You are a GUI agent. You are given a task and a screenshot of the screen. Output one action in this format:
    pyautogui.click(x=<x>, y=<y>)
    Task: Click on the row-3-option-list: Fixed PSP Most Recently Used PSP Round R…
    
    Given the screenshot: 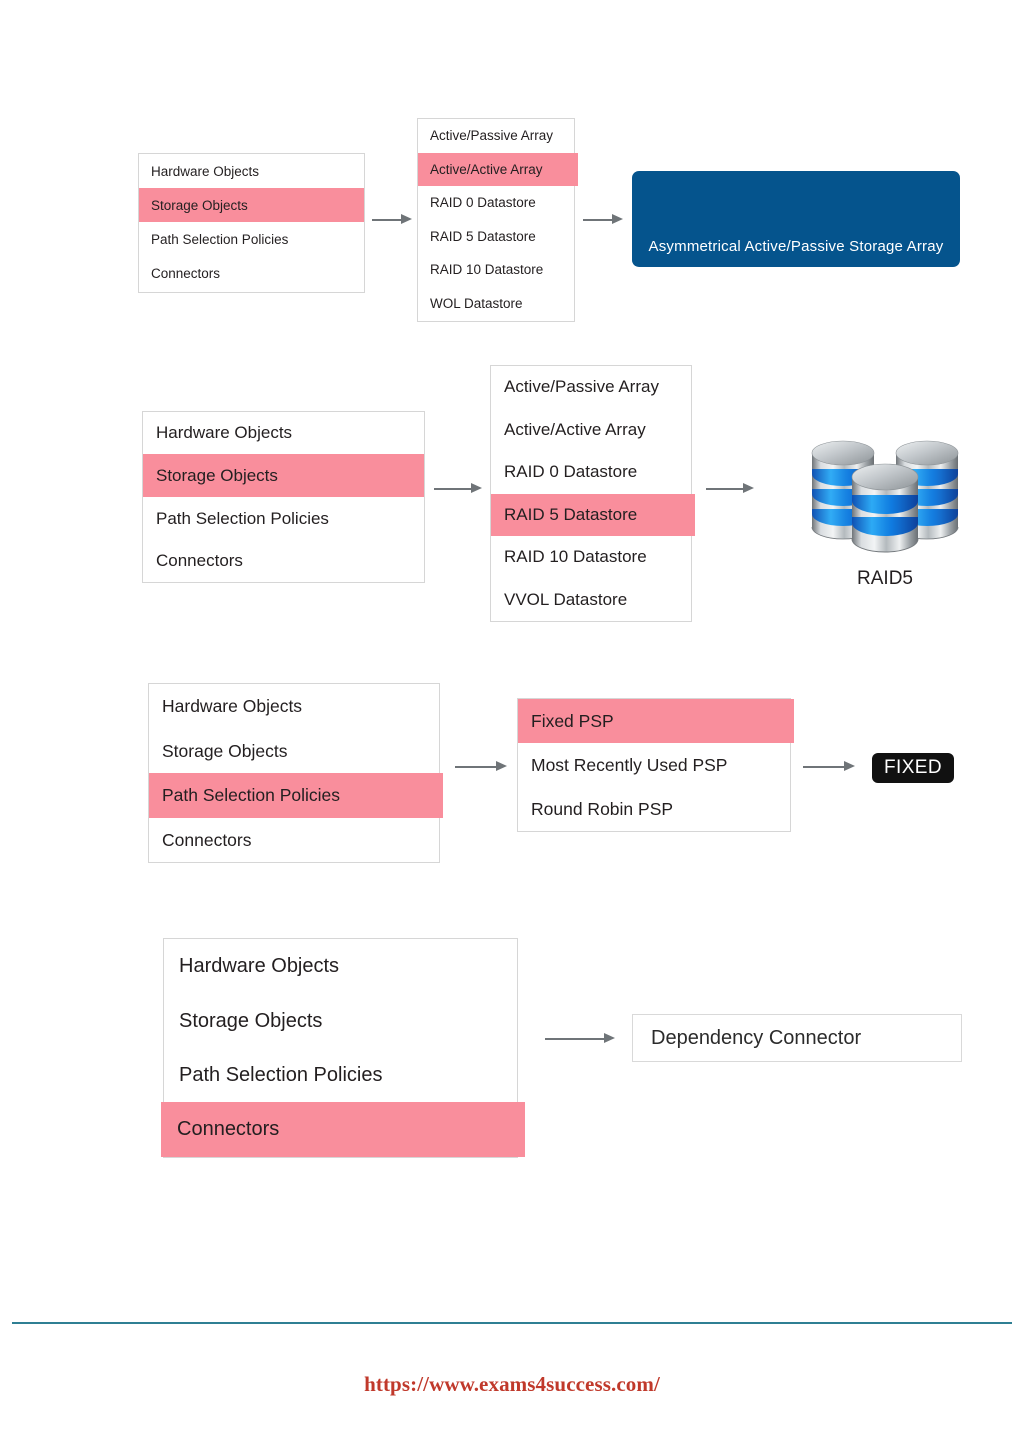 What is the action you would take?
    pyautogui.click(x=655, y=765)
    